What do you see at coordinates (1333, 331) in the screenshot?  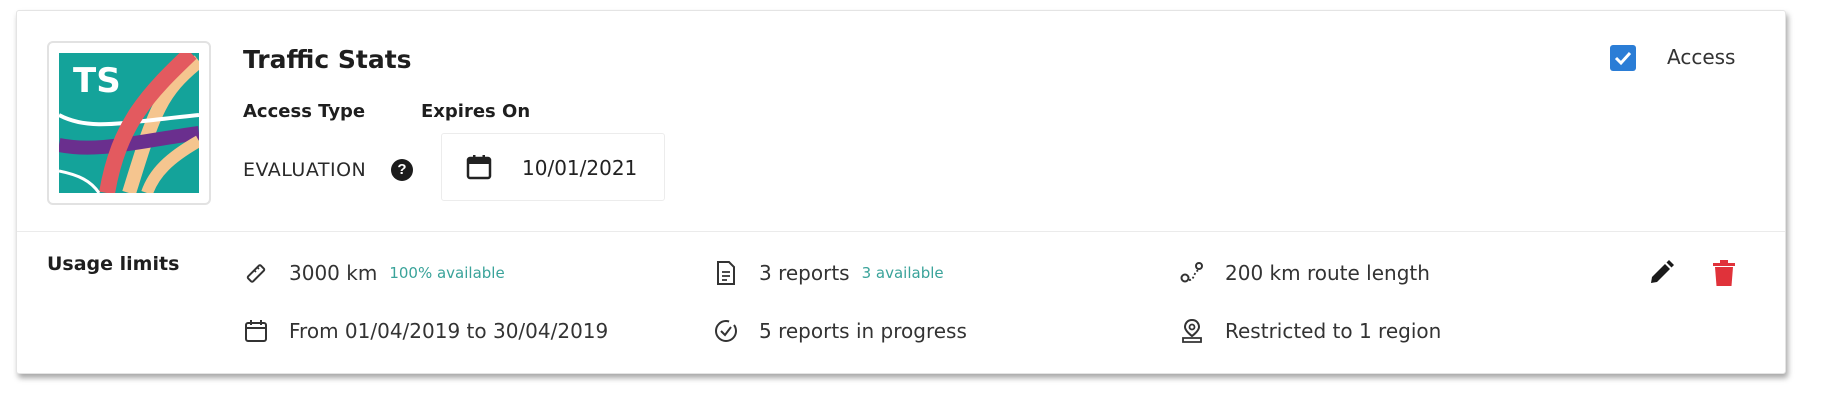 I see `usage-limit-region-text: Restricted to 1 region` at bounding box center [1333, 331].